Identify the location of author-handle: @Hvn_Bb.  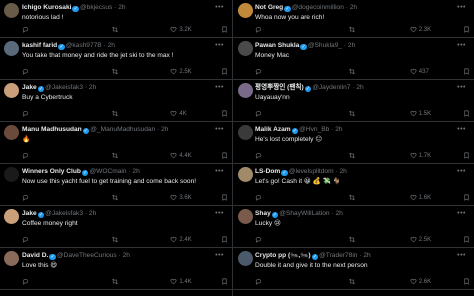
(314, 129).